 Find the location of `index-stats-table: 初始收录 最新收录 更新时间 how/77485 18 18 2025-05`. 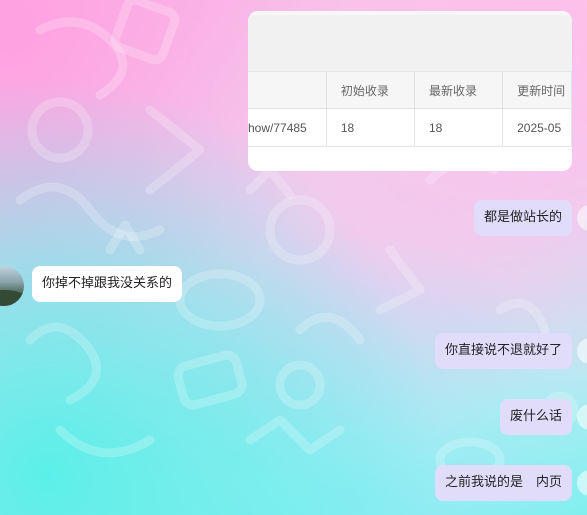

index-stats-table: 初始收录 最新收录 更新时间 how/77485 18 18 2025-05 is located at coordinates (410, 109).